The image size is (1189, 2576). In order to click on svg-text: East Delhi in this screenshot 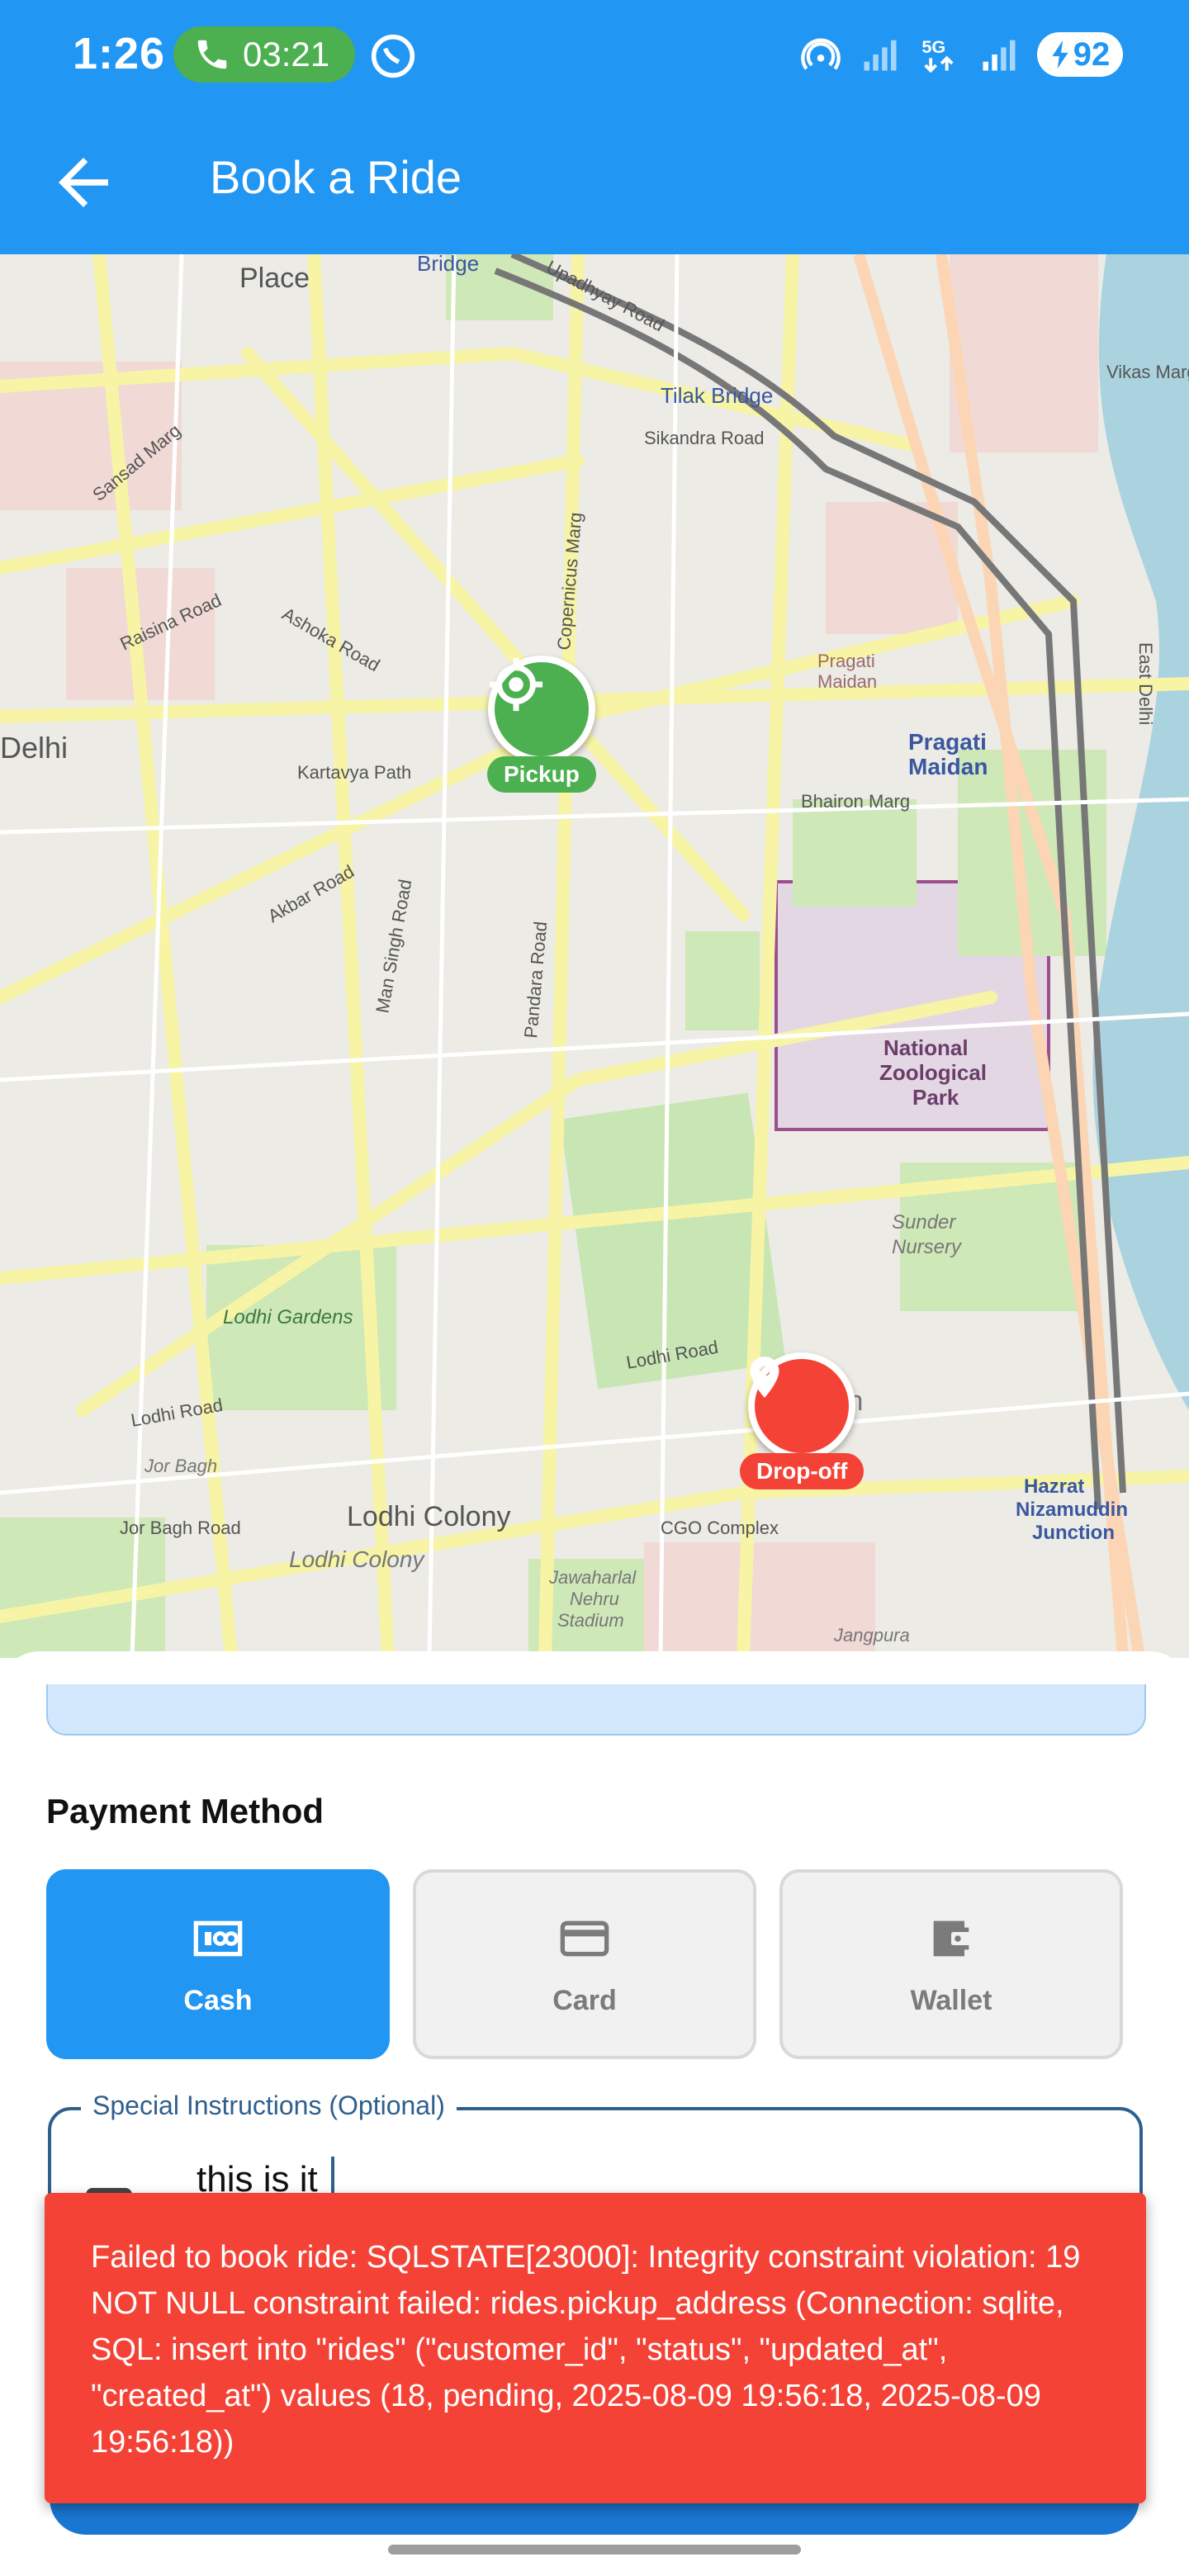, I will do `click(1145, 683)`.